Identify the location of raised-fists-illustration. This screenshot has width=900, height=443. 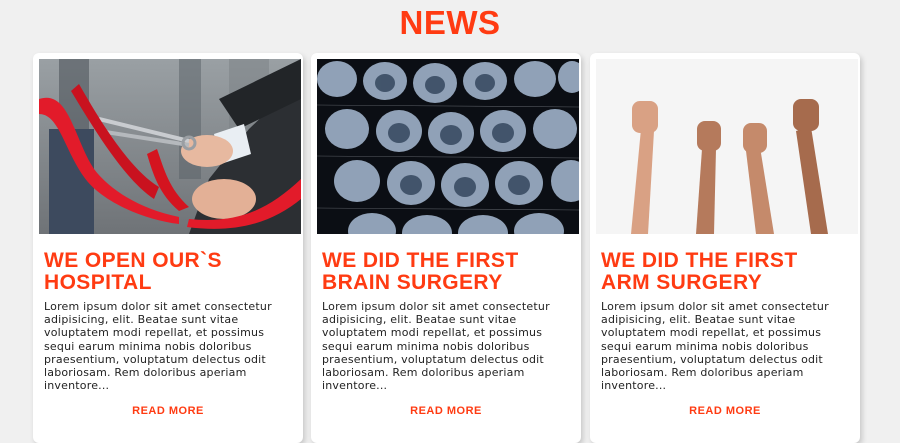
(727, 146).